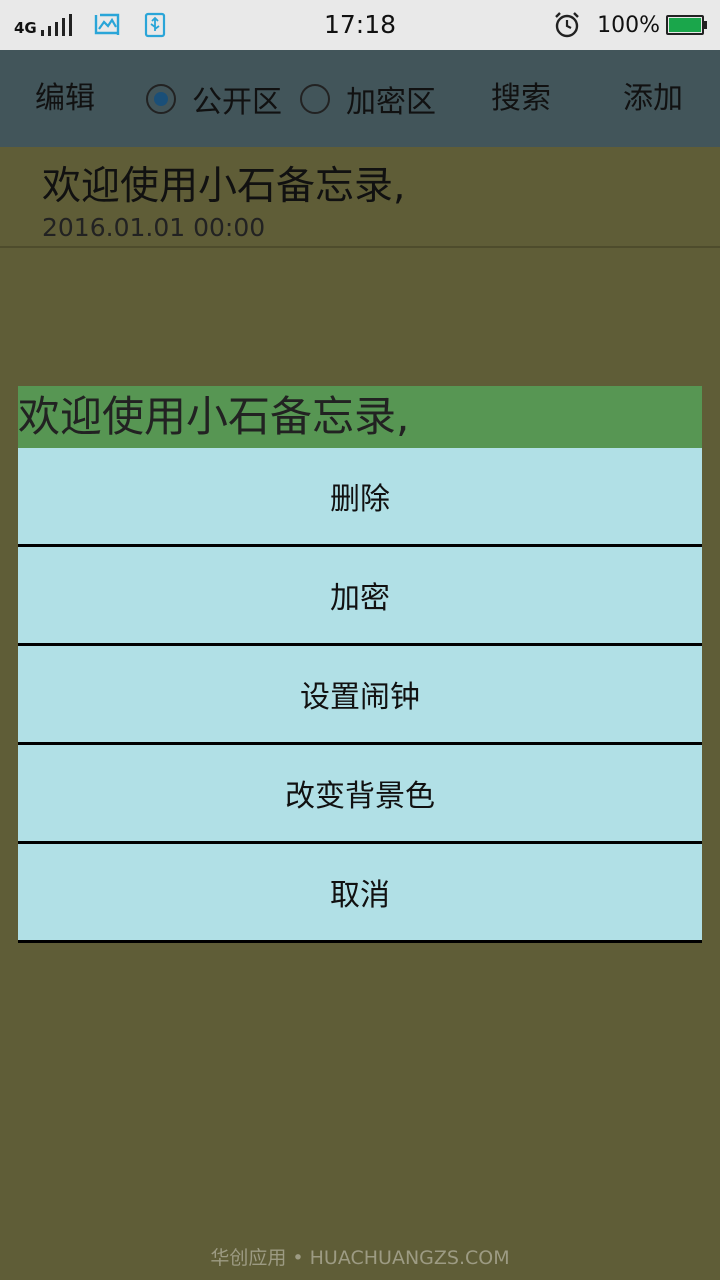  Describe the element at coordinates (360, 497) in the screenshot. I see `delete-button: 删除` at that location.